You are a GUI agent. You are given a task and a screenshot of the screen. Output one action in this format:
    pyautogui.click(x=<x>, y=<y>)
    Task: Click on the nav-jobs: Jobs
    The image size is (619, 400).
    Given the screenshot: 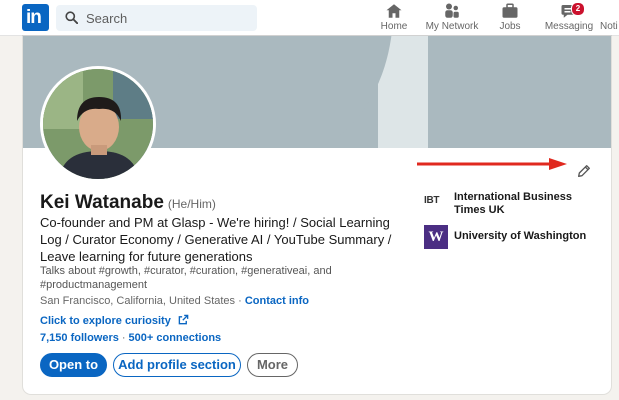 What is the action you would take?
    pyautogui.click(x=510, y=18)
    